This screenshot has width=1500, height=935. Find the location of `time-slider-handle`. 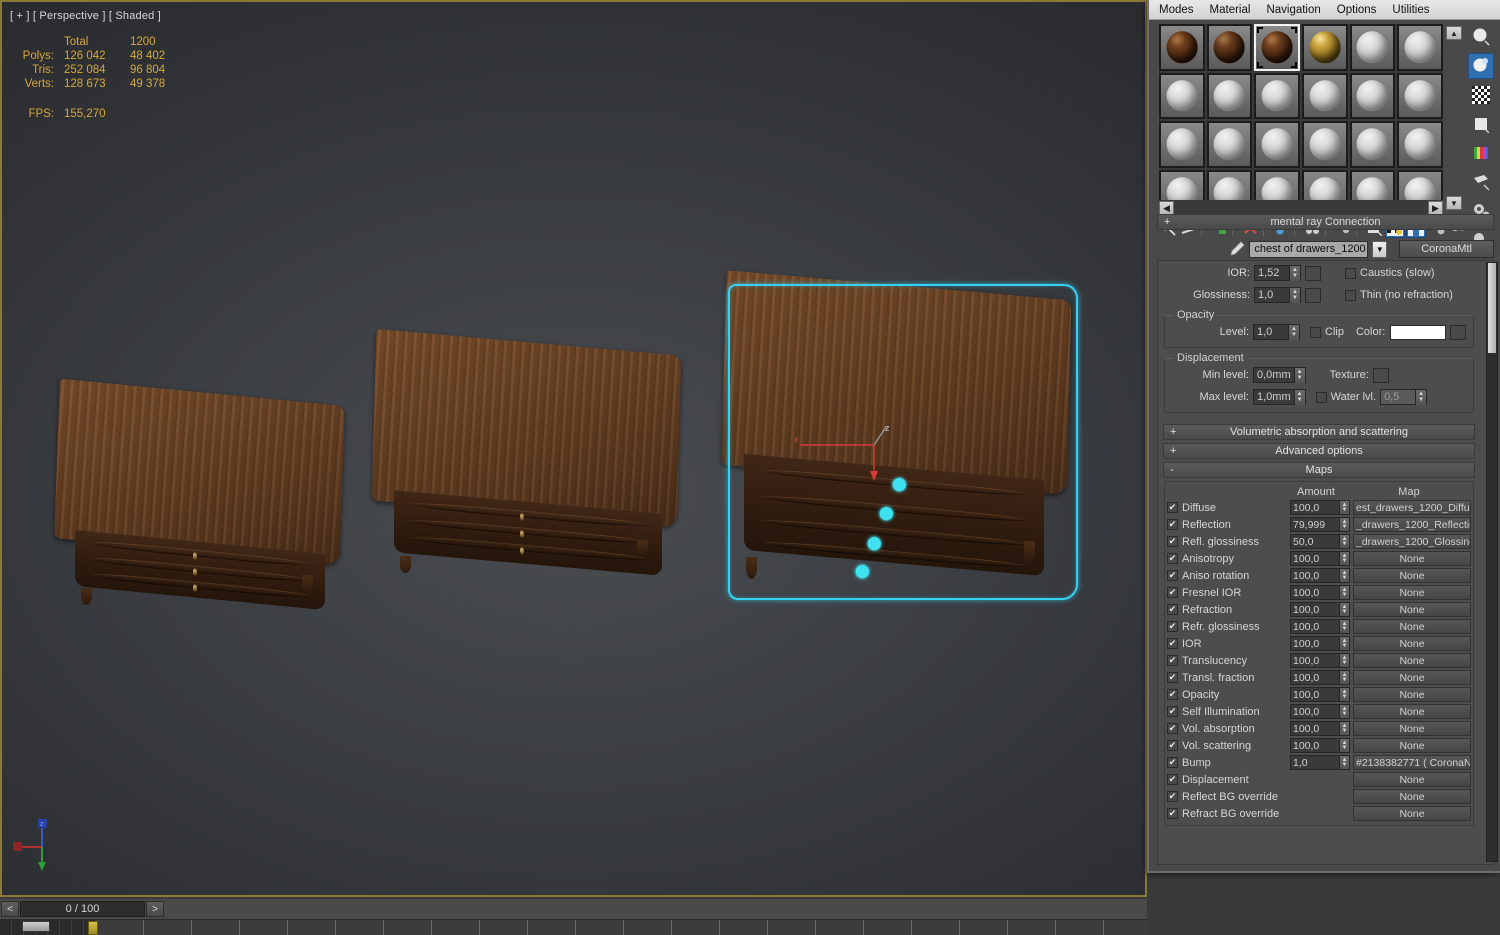

time-slider-handle is located at coordinates (93, 928).